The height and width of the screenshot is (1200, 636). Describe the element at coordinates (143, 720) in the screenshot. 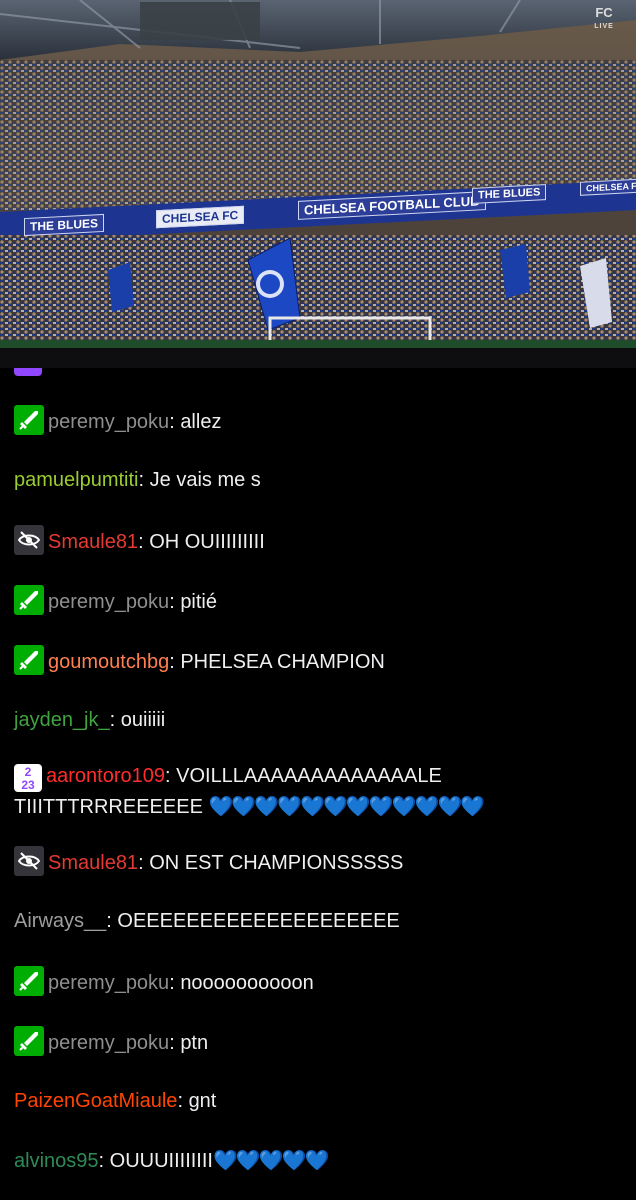

I see `chat-message-text: ouiiiii` at that location.